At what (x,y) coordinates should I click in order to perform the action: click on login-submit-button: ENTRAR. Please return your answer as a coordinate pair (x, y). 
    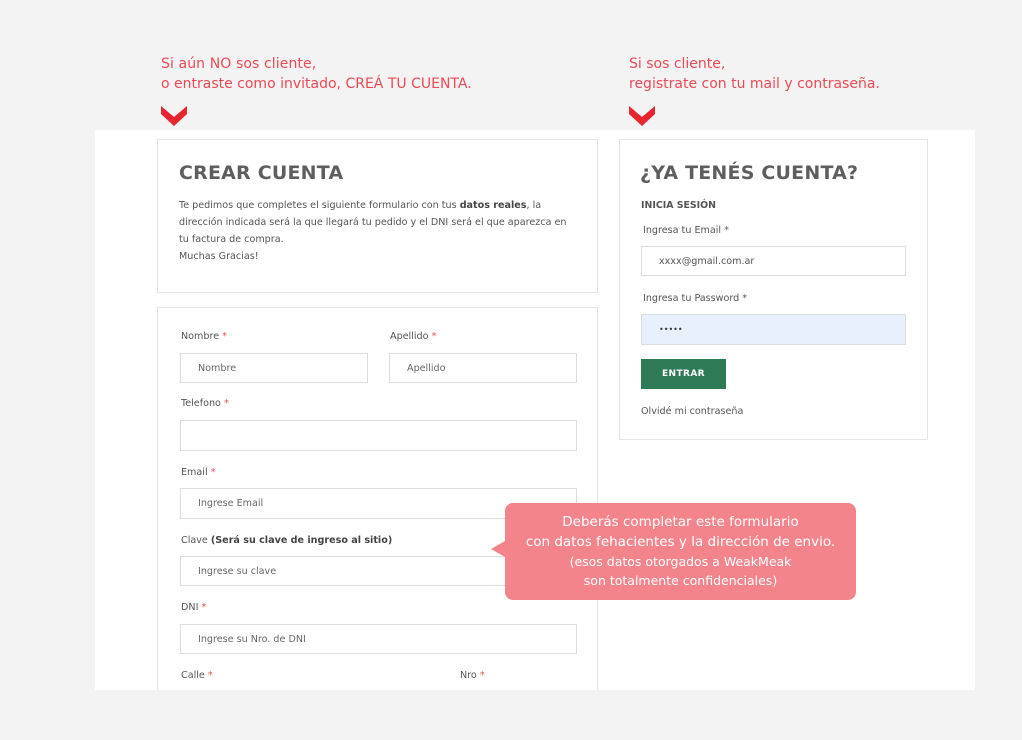
    Looking at the image, I should click on (683, 374).